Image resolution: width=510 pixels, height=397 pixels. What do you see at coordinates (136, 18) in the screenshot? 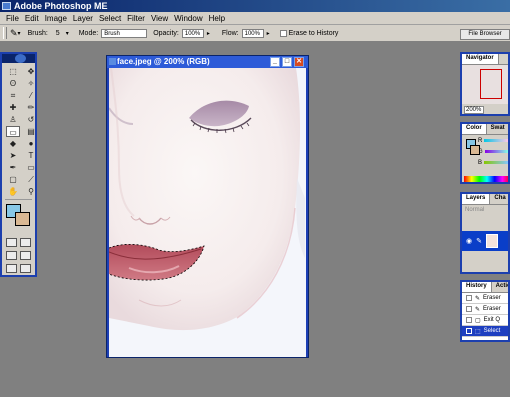
I see `menu-filter: Filter` at bounding box center [136, 18].